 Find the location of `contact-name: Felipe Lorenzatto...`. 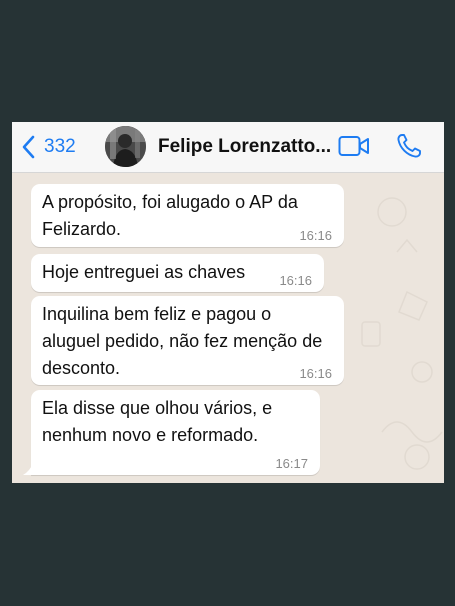

contact-name: Felipe Lorenzatto... is located at coordinates (245, 147).